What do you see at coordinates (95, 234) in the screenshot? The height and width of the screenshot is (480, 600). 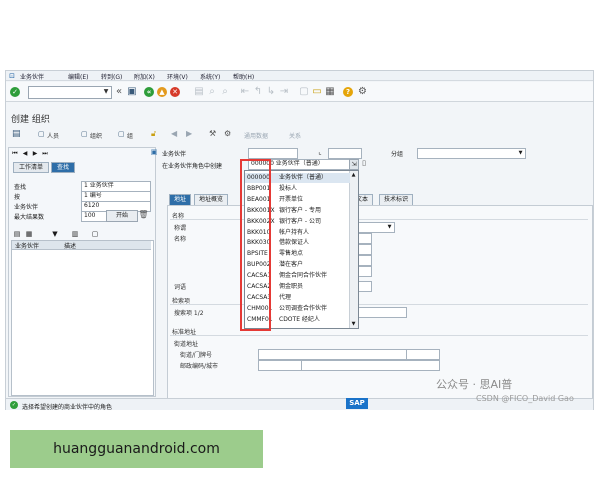 I see `layout-grid-icon: ▢` at bounding box center [95, 234].